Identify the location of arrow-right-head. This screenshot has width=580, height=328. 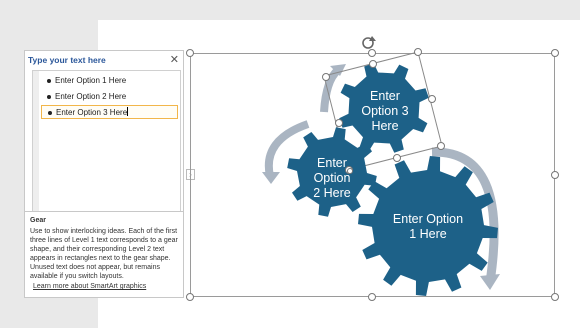
(490, 282).